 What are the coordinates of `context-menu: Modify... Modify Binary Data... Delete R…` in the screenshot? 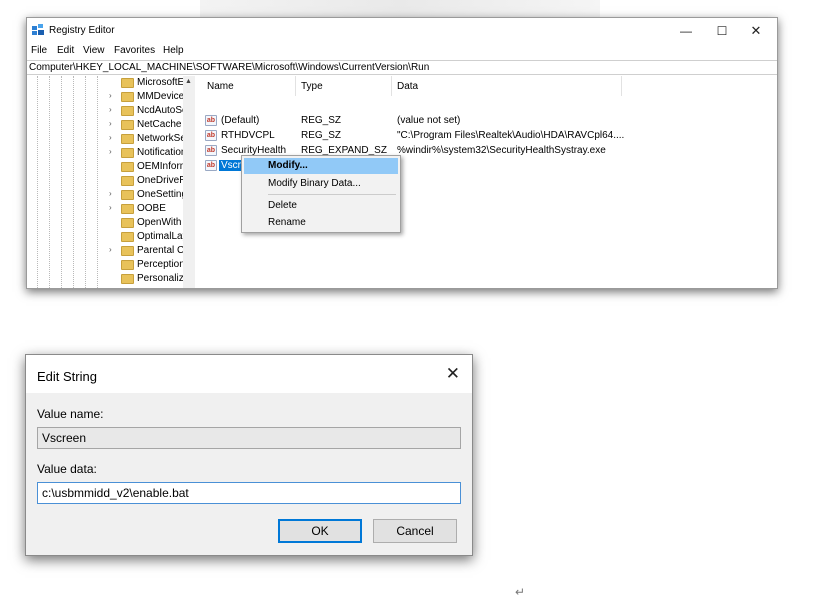 It's located at (321, 194).